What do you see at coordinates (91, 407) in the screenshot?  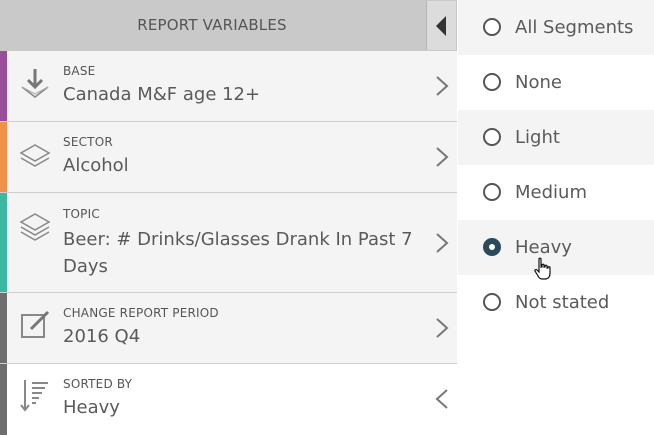 I see `row-sorted-value: Heavy` at bounding box center [91, 407].